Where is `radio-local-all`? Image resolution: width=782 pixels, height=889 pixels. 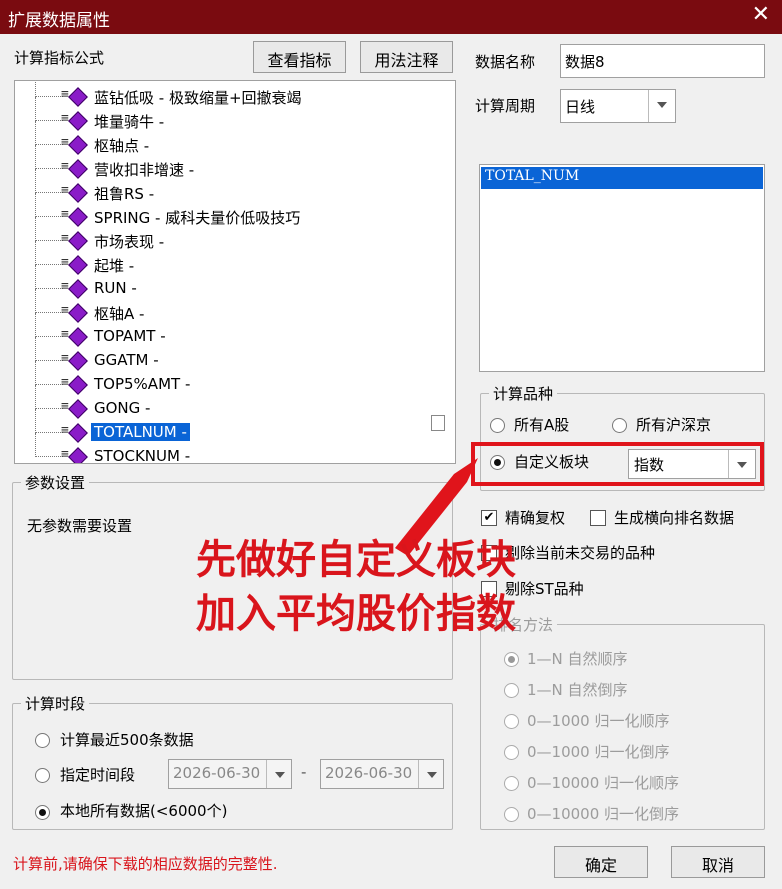 radio-local-all is located at coordinates (42, 812).